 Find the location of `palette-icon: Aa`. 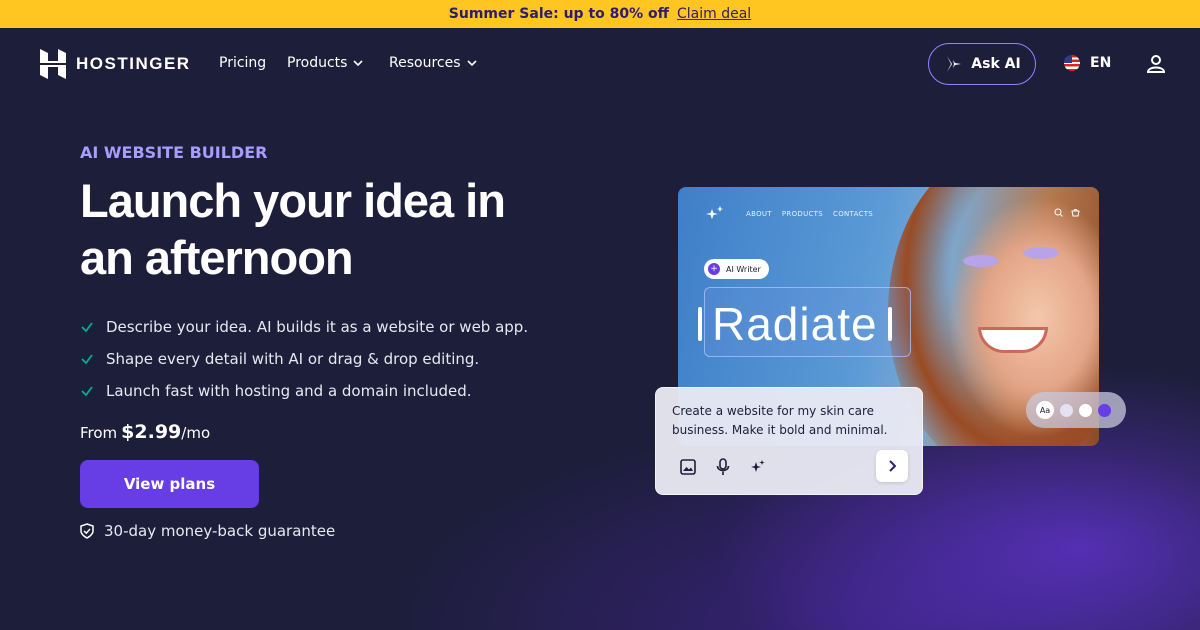

palette-icon: Aa is located at coordinates (1045, 410).